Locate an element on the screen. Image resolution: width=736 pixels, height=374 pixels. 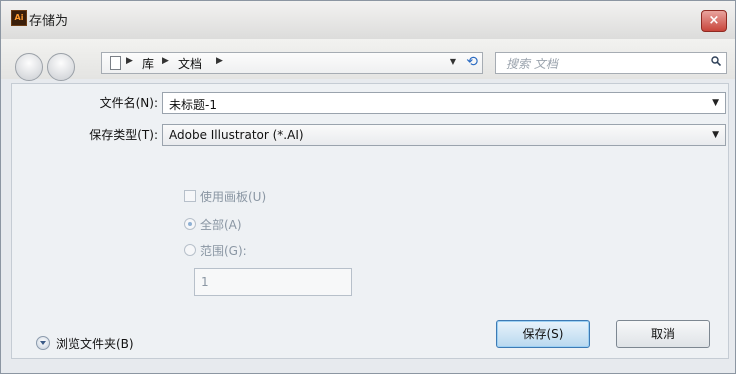
range-label: 范围(G): is located at coordinates (223, 250).